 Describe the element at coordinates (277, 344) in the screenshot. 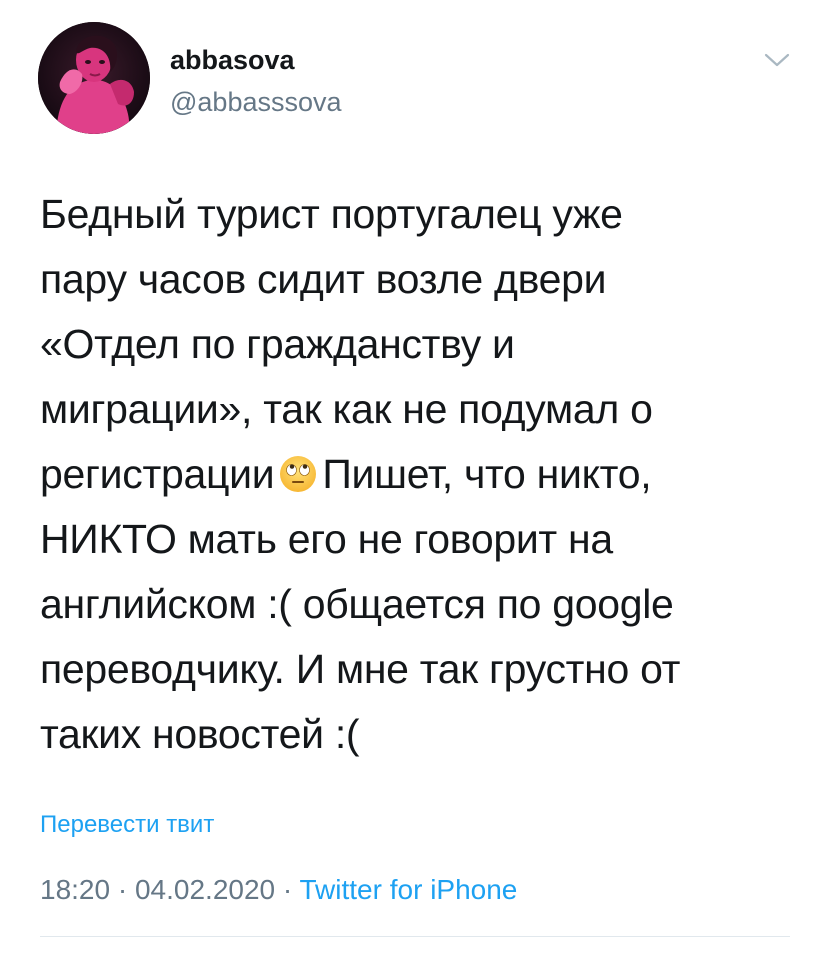

I see `tweet-text-line: «Отдел по гражданству и` at that location.